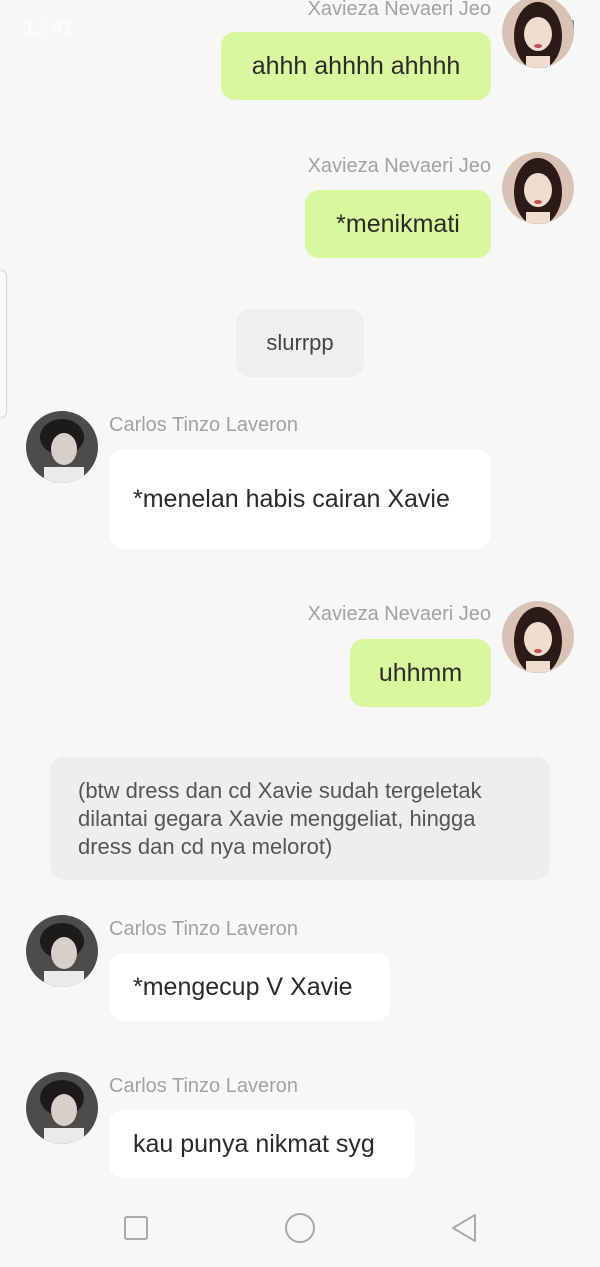 The width and height of the screenshot is (600, 1267). I want to click on circle-icon, so click(300, 1228).